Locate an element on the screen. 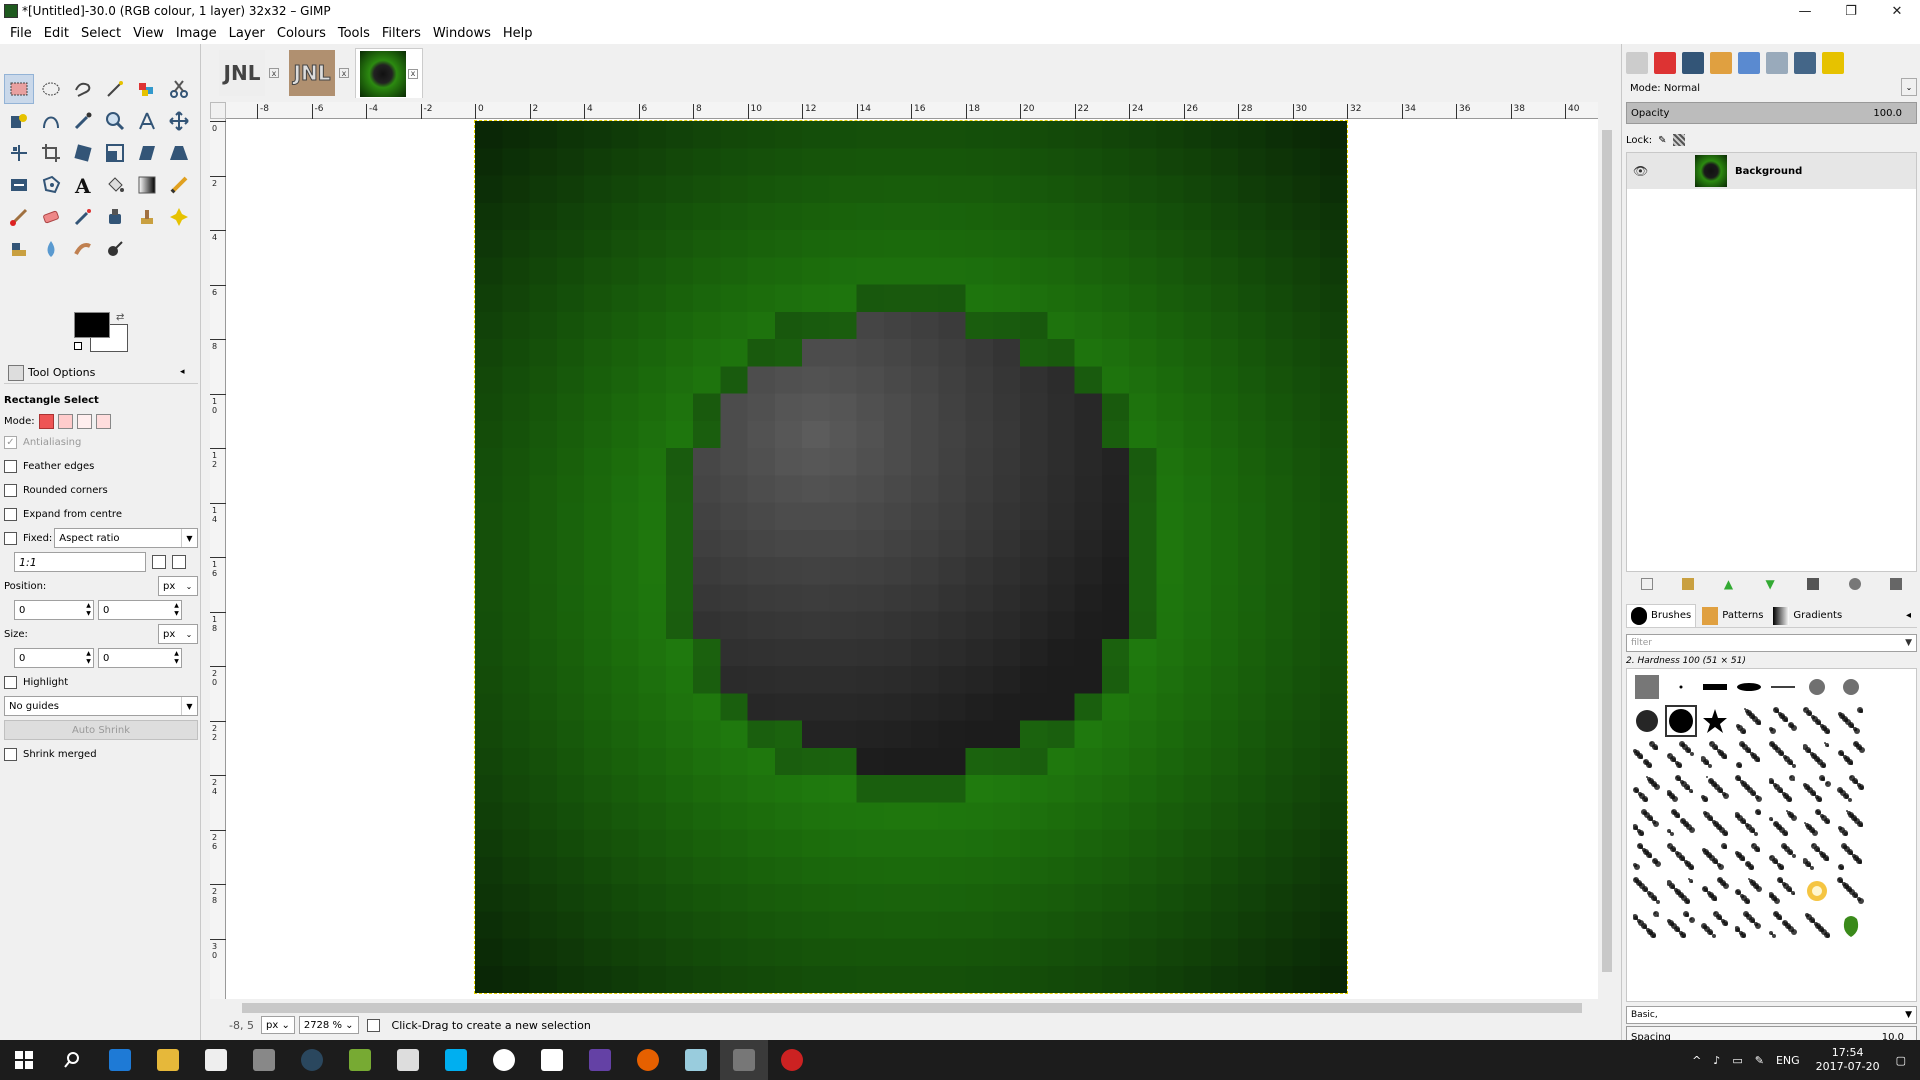  start-button is located at coordinates (24, 1060).